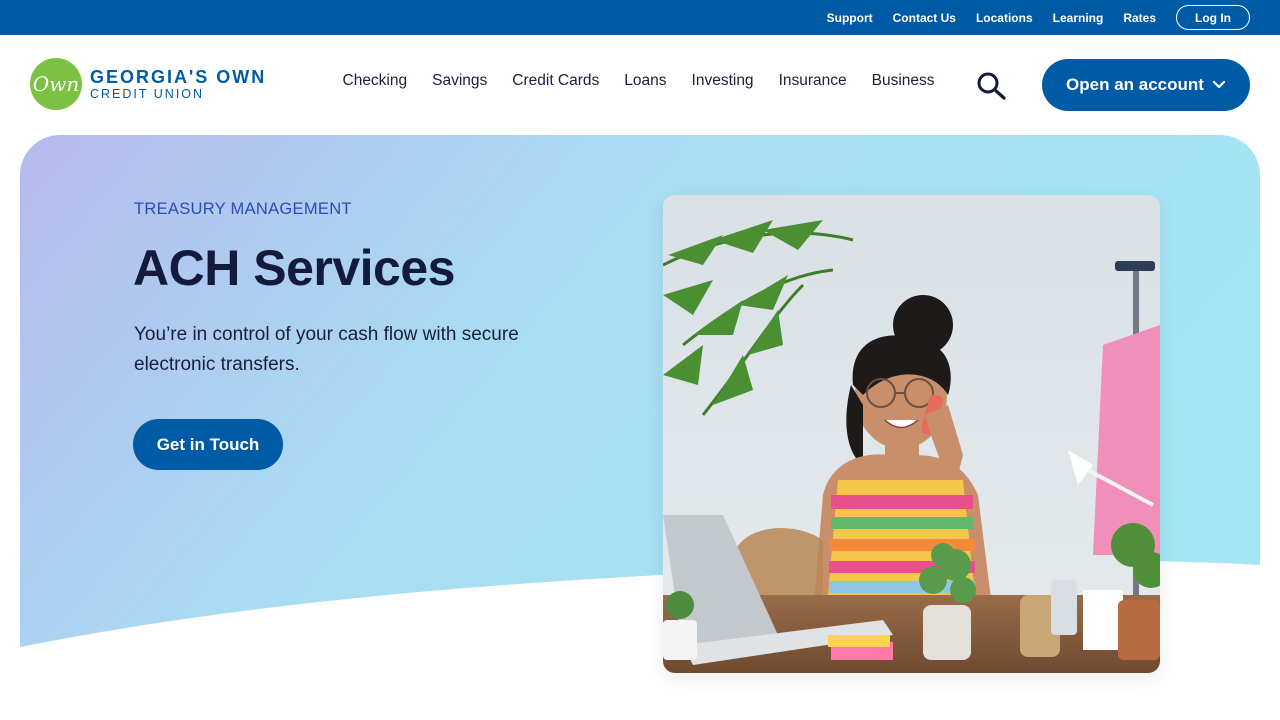 This screenshot has height=720, width=1280. Describe the element at coordinates (555, 81) in the screenshot. I see `nav-item-credit-cards: Credit Cards` at that location.